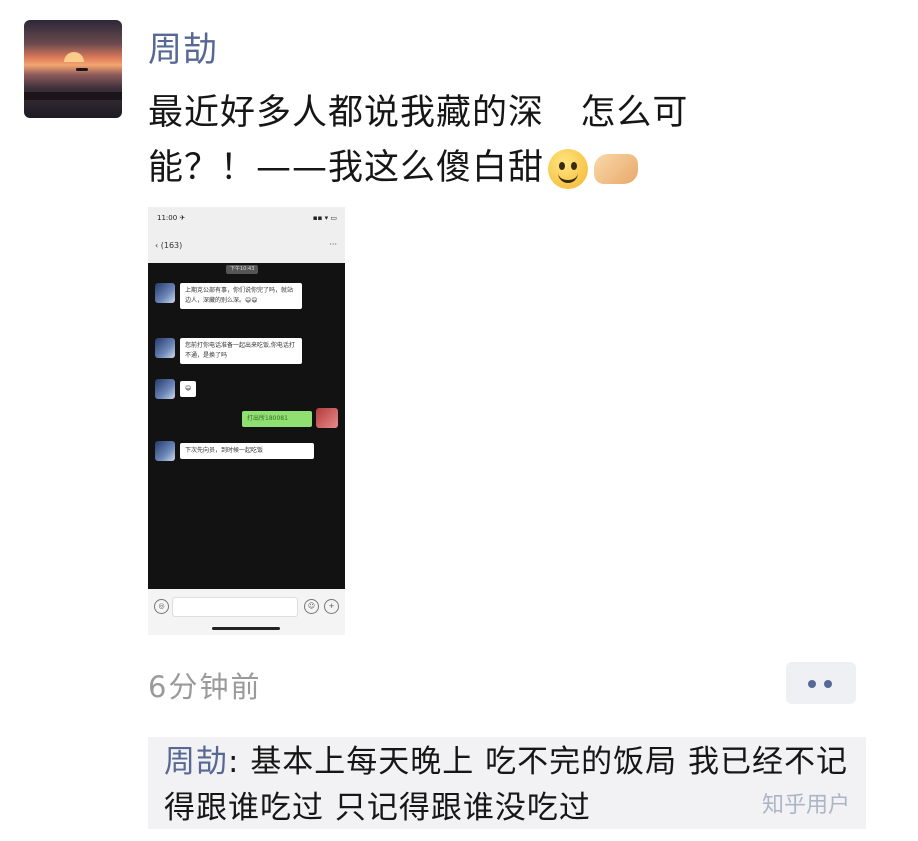 The width and height of the screenshot is (918, 841). Describe the element at coordinates (458, 141) in the screenshot. I see `post-text: 最近好多人都说我藏的深 怎么可 能？！——我这么傻白甜` at that location.